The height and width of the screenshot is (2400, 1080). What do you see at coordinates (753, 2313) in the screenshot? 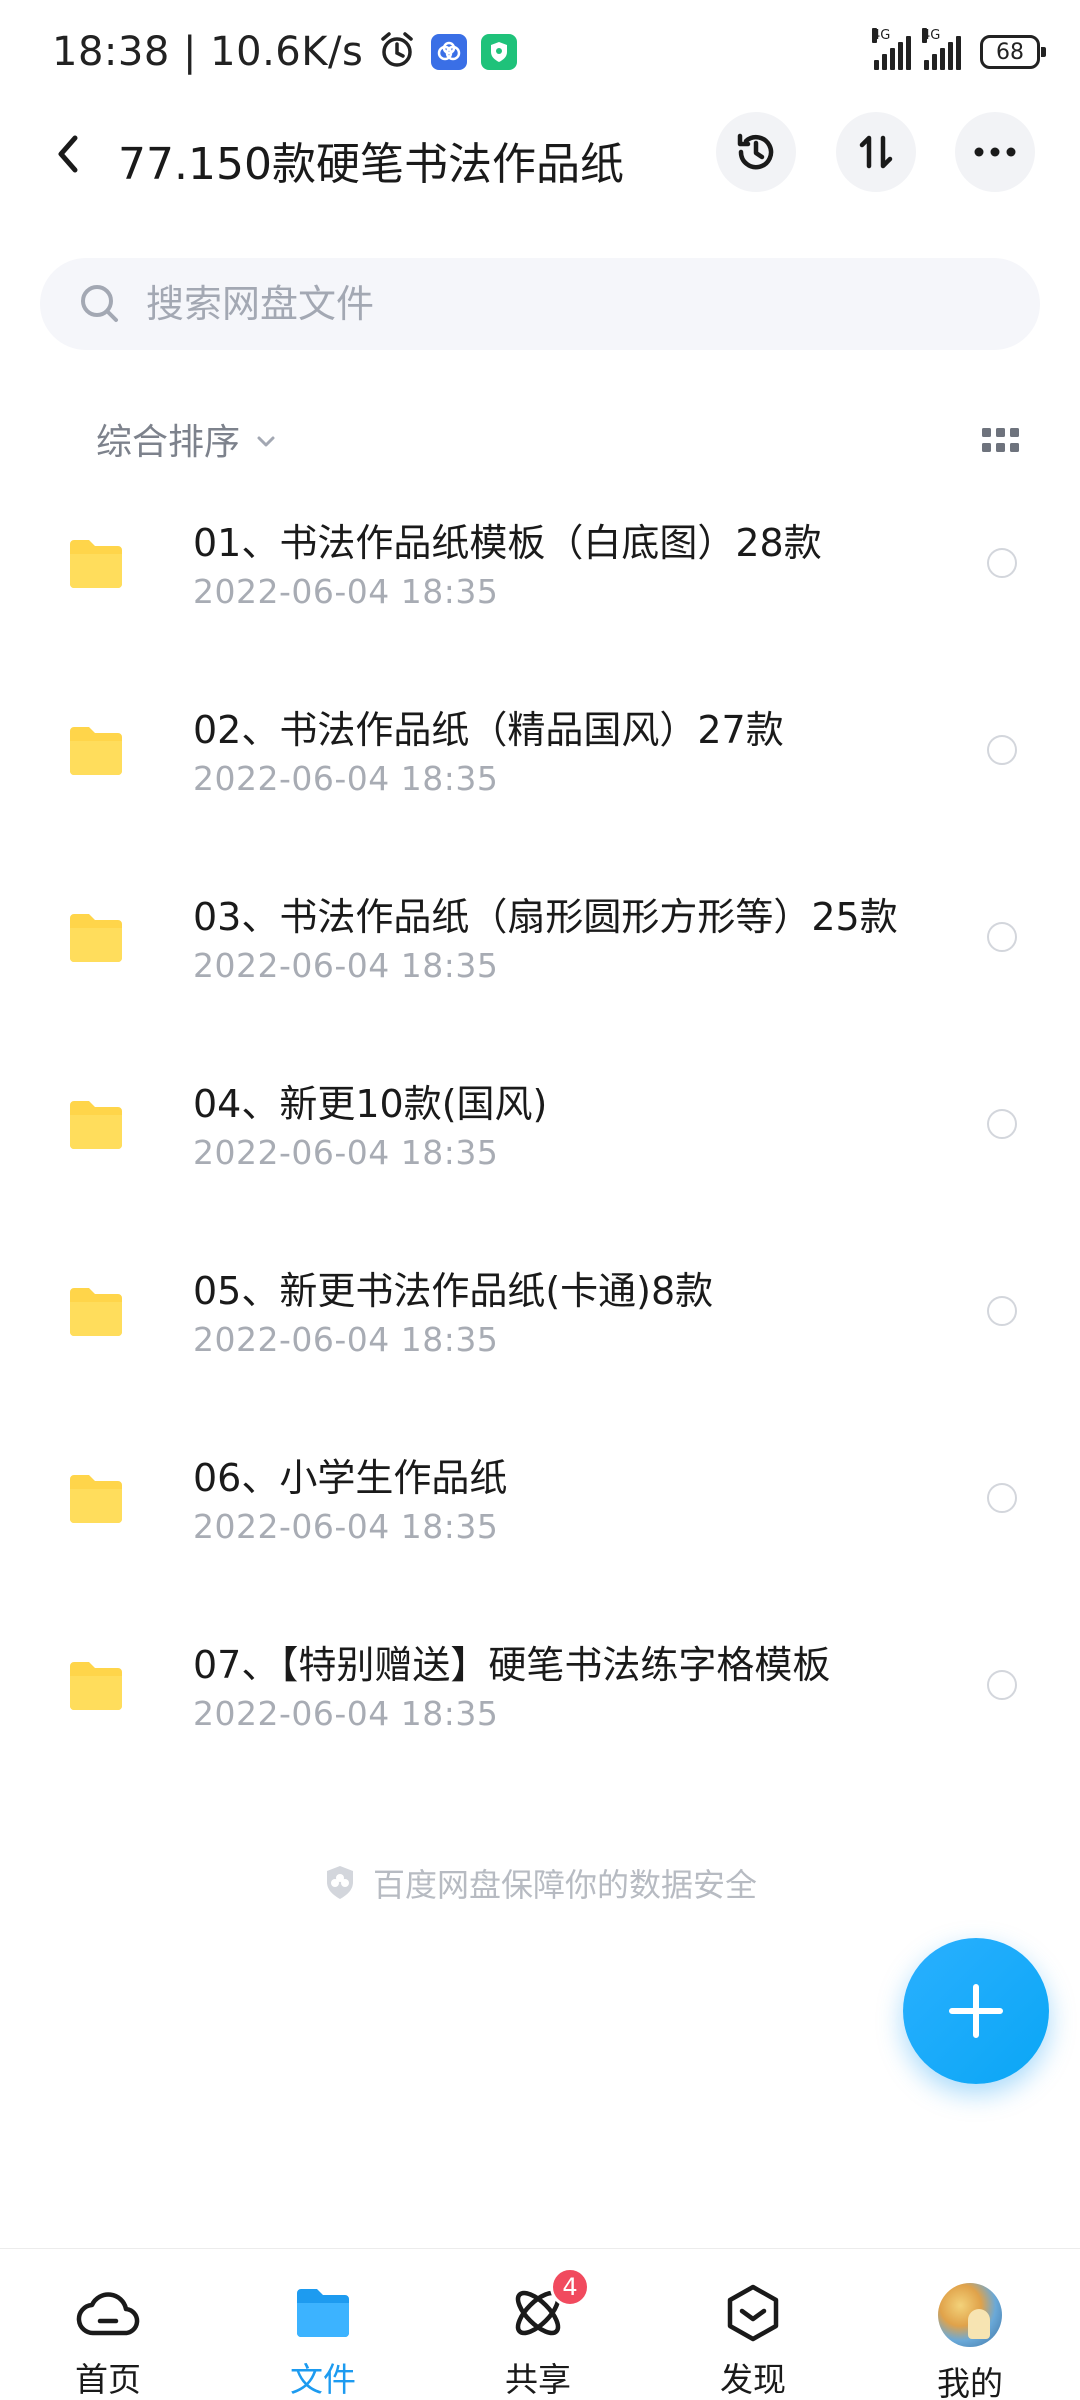
I see `discover-icon` at bounding box center [753, 2313].